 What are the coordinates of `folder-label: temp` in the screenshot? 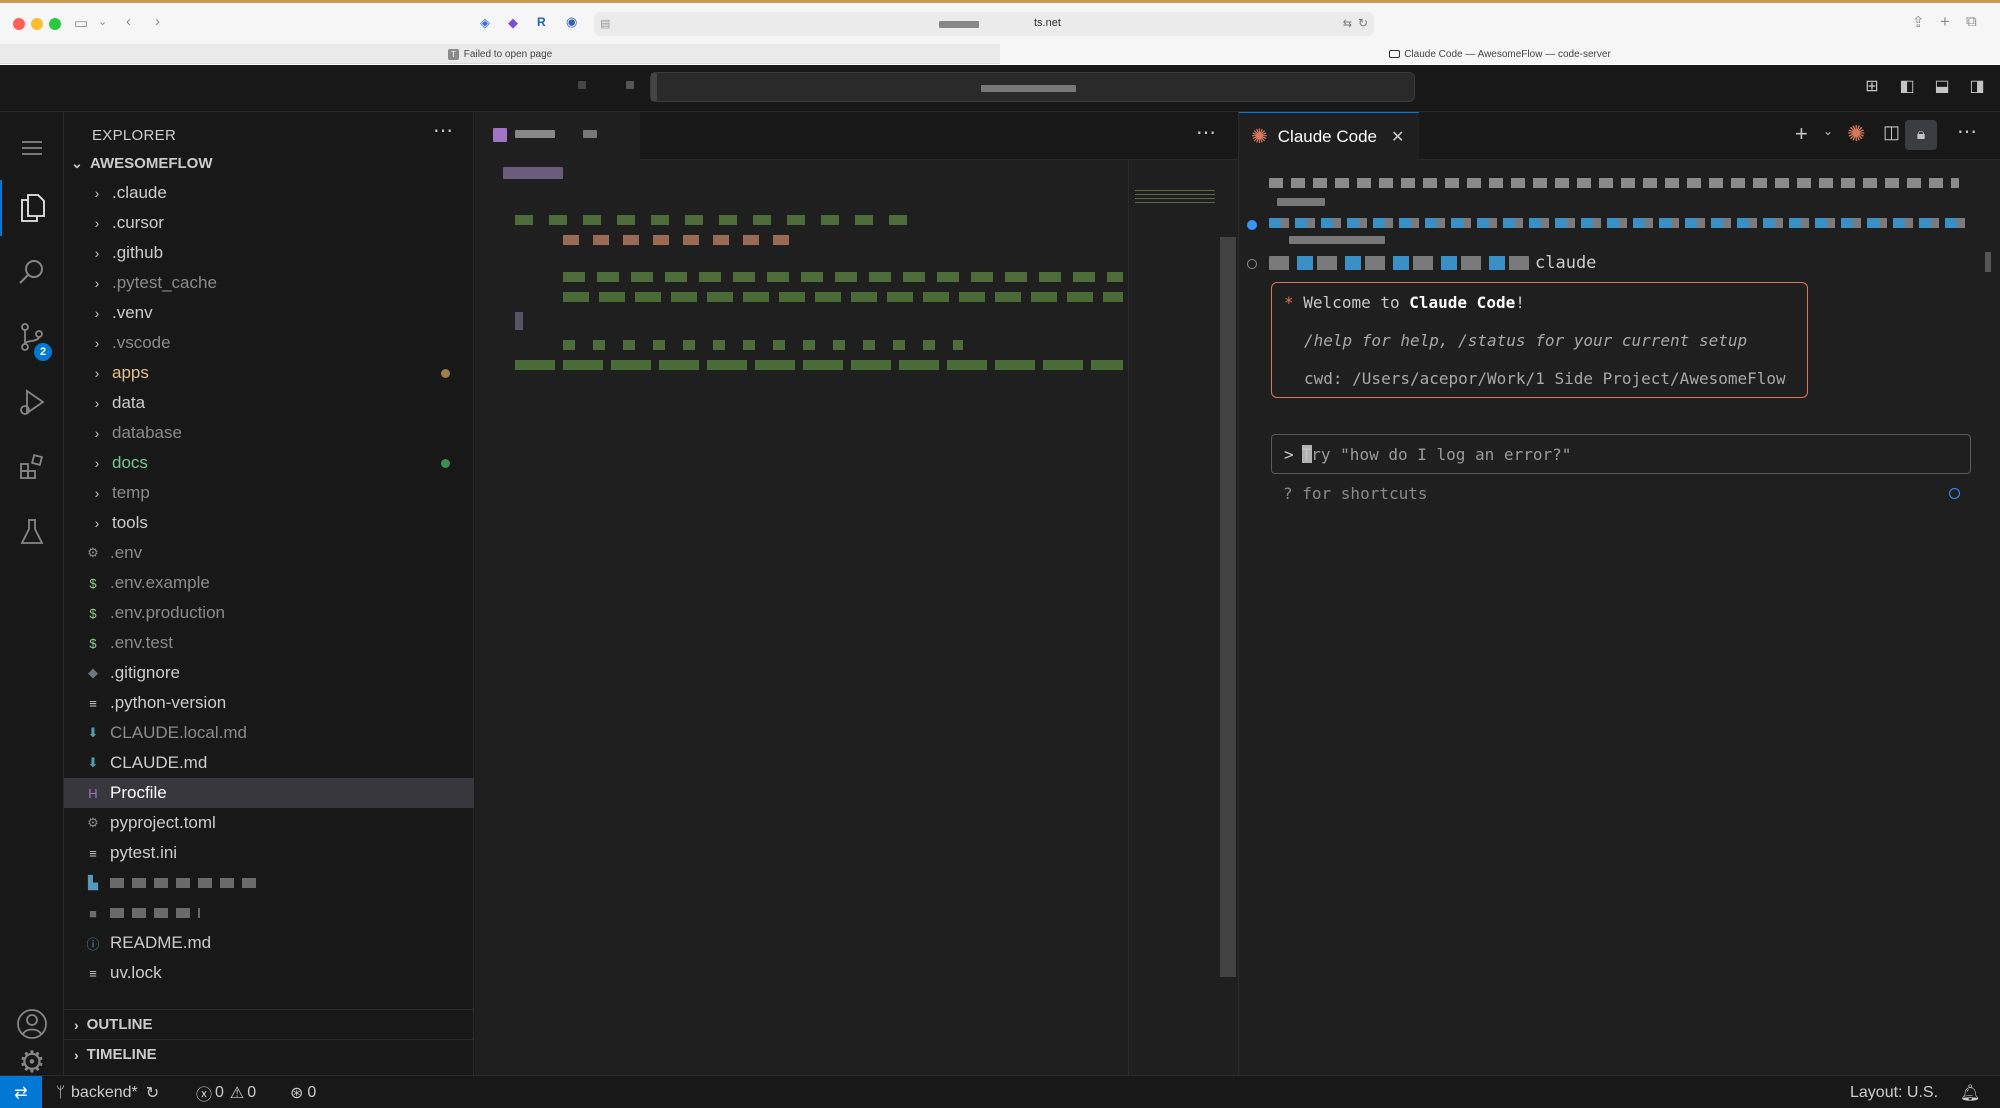 It's located at (131, 492).